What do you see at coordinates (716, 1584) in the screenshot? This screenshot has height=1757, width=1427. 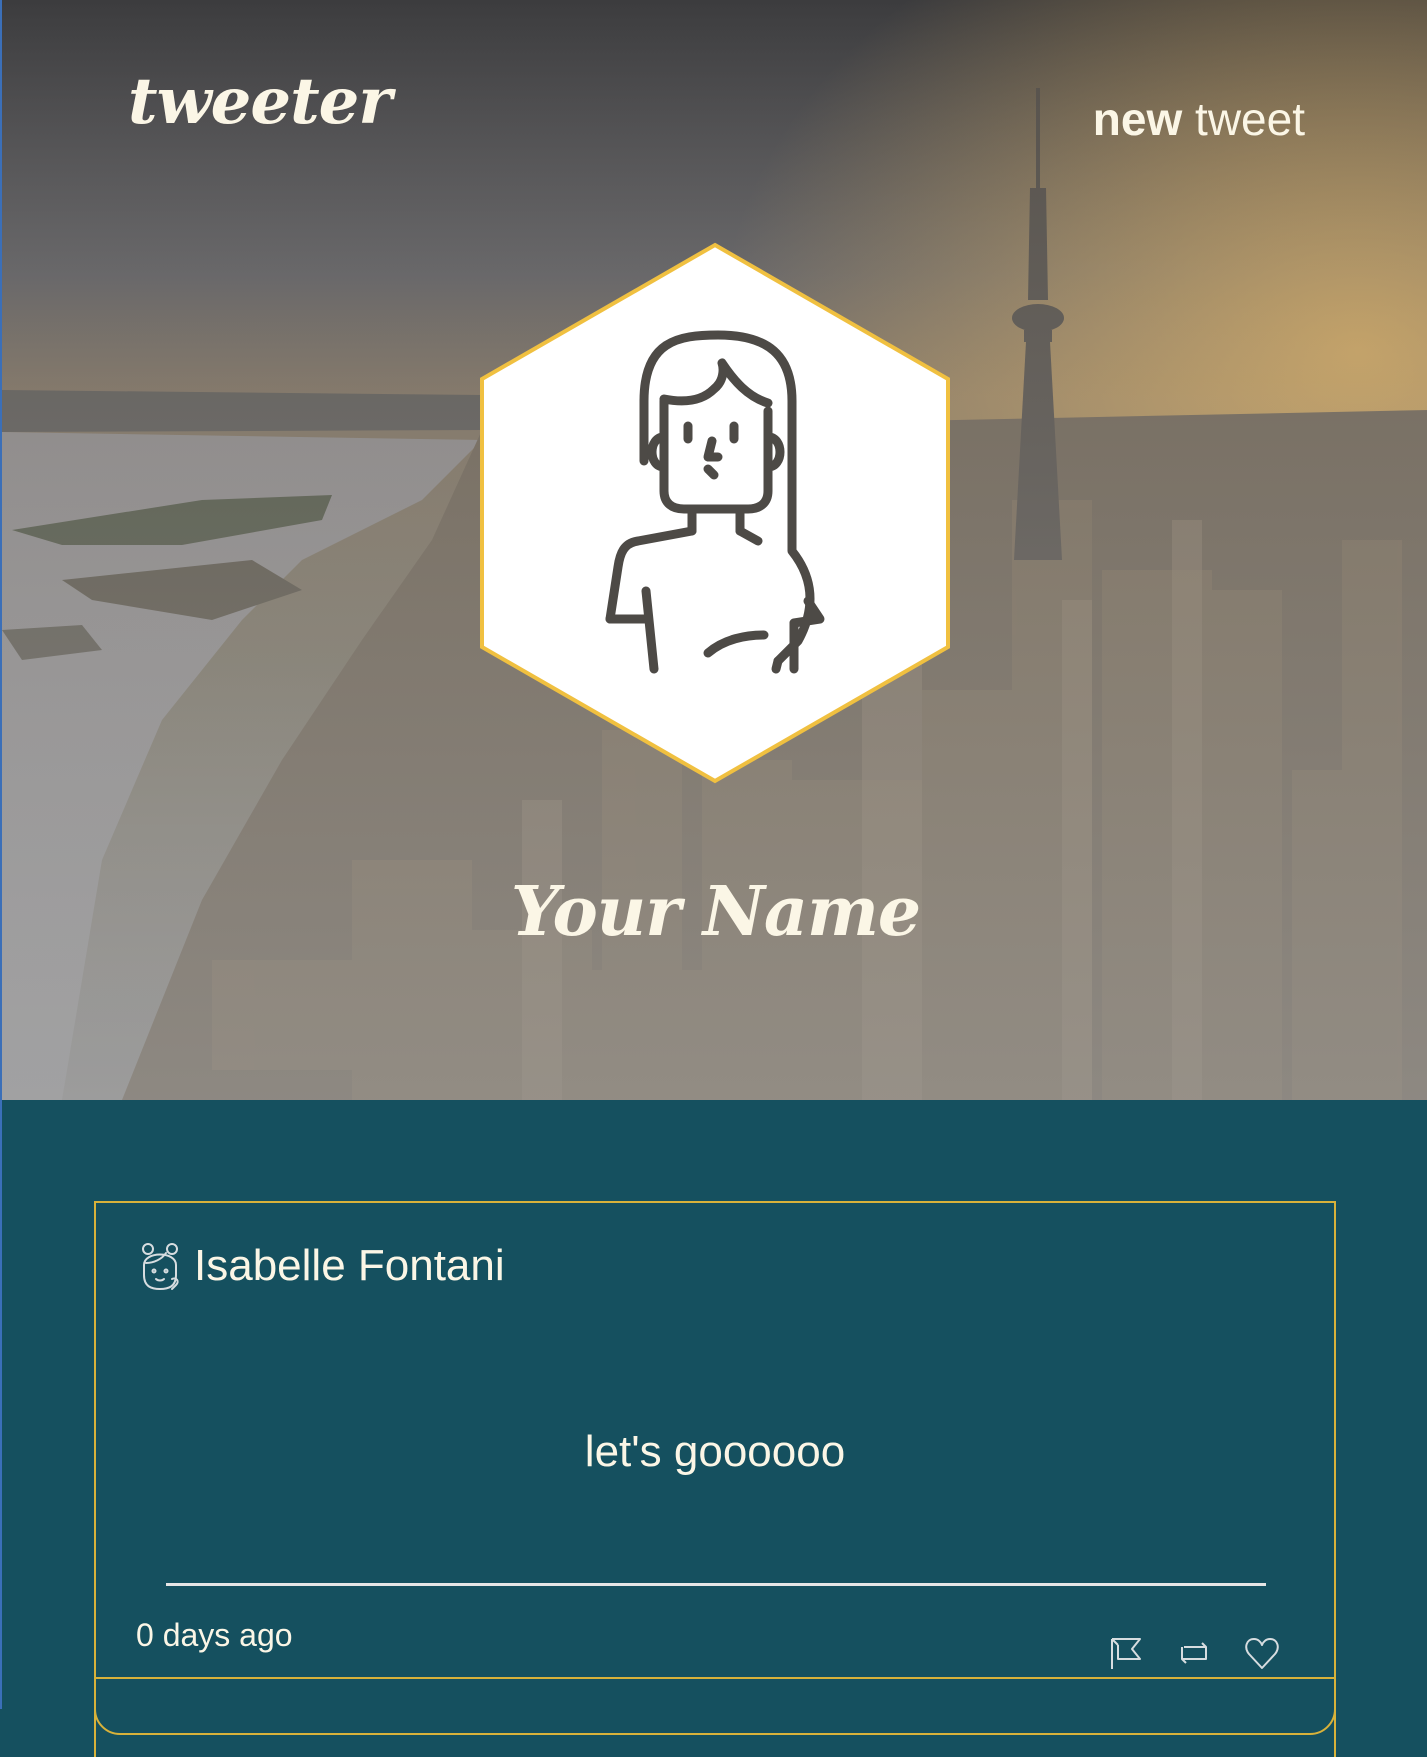 I see `tweet-divider` at bounding box center [716, 1584].